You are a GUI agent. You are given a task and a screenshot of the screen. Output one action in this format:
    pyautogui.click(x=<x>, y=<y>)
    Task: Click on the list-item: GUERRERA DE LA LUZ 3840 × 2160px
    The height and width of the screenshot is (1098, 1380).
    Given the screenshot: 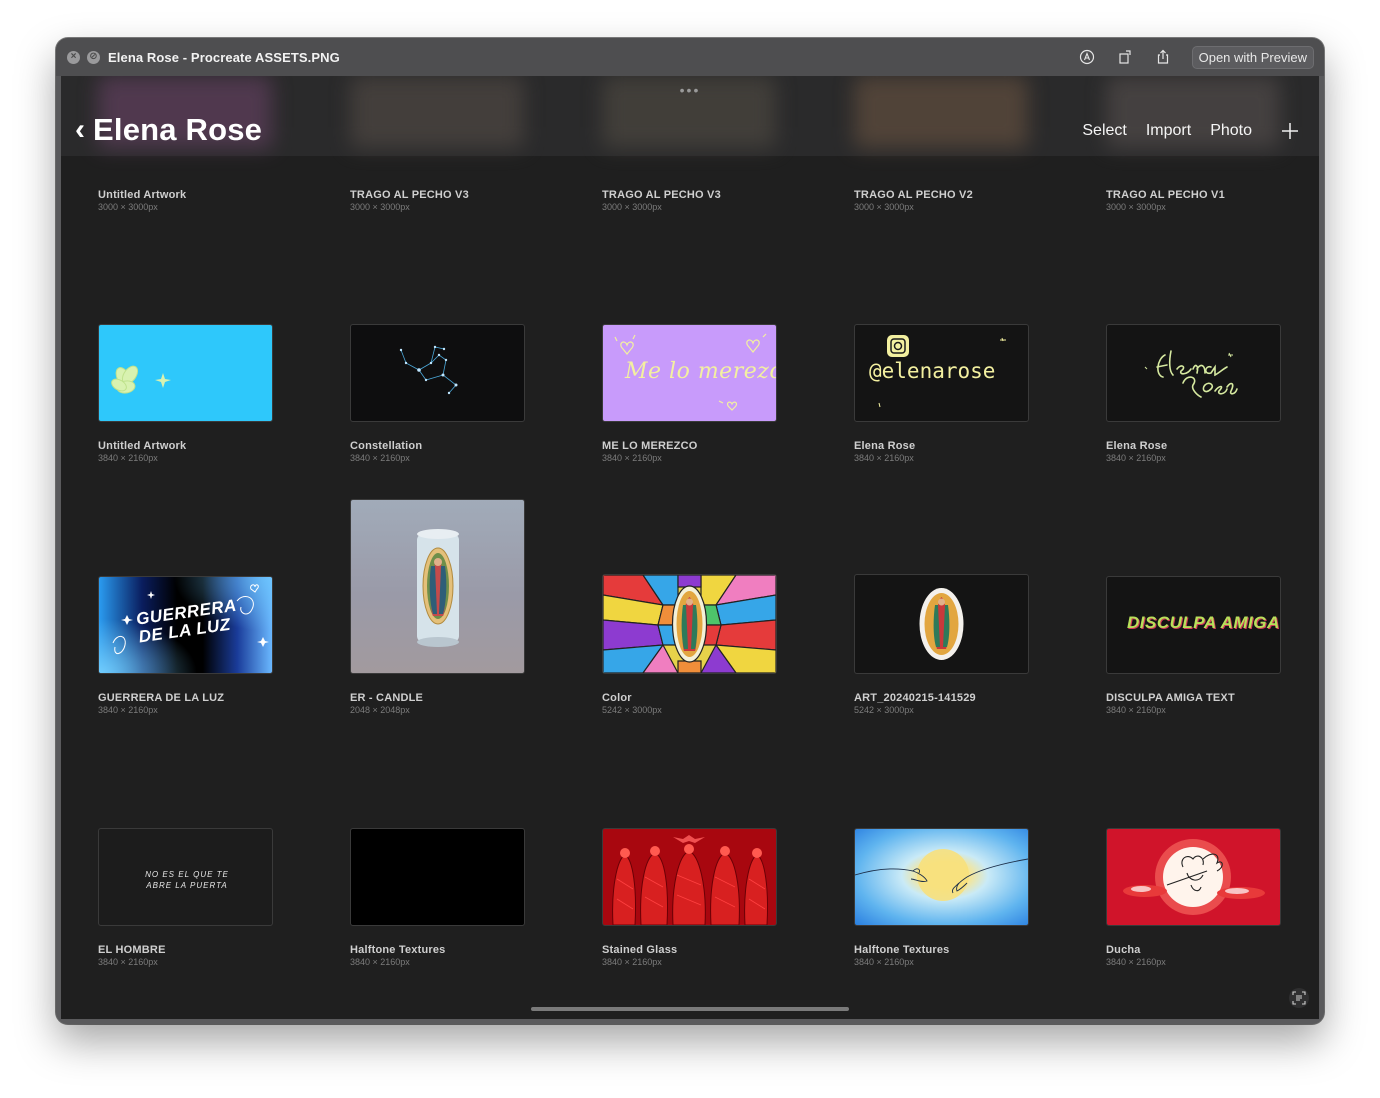 What is the action you would take?
    pyautogui.click(x=161, y=703)
    